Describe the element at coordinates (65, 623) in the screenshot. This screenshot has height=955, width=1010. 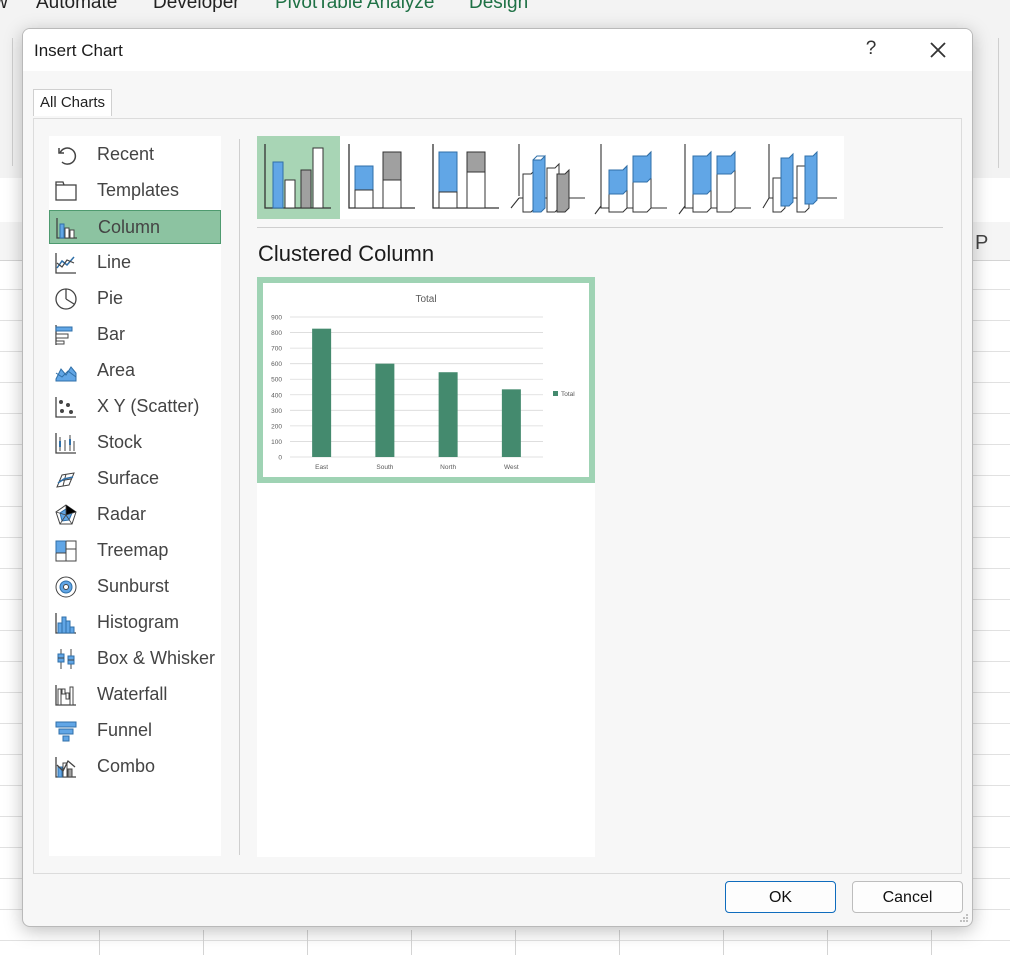
I see `histogram-chart-icon` at that location.